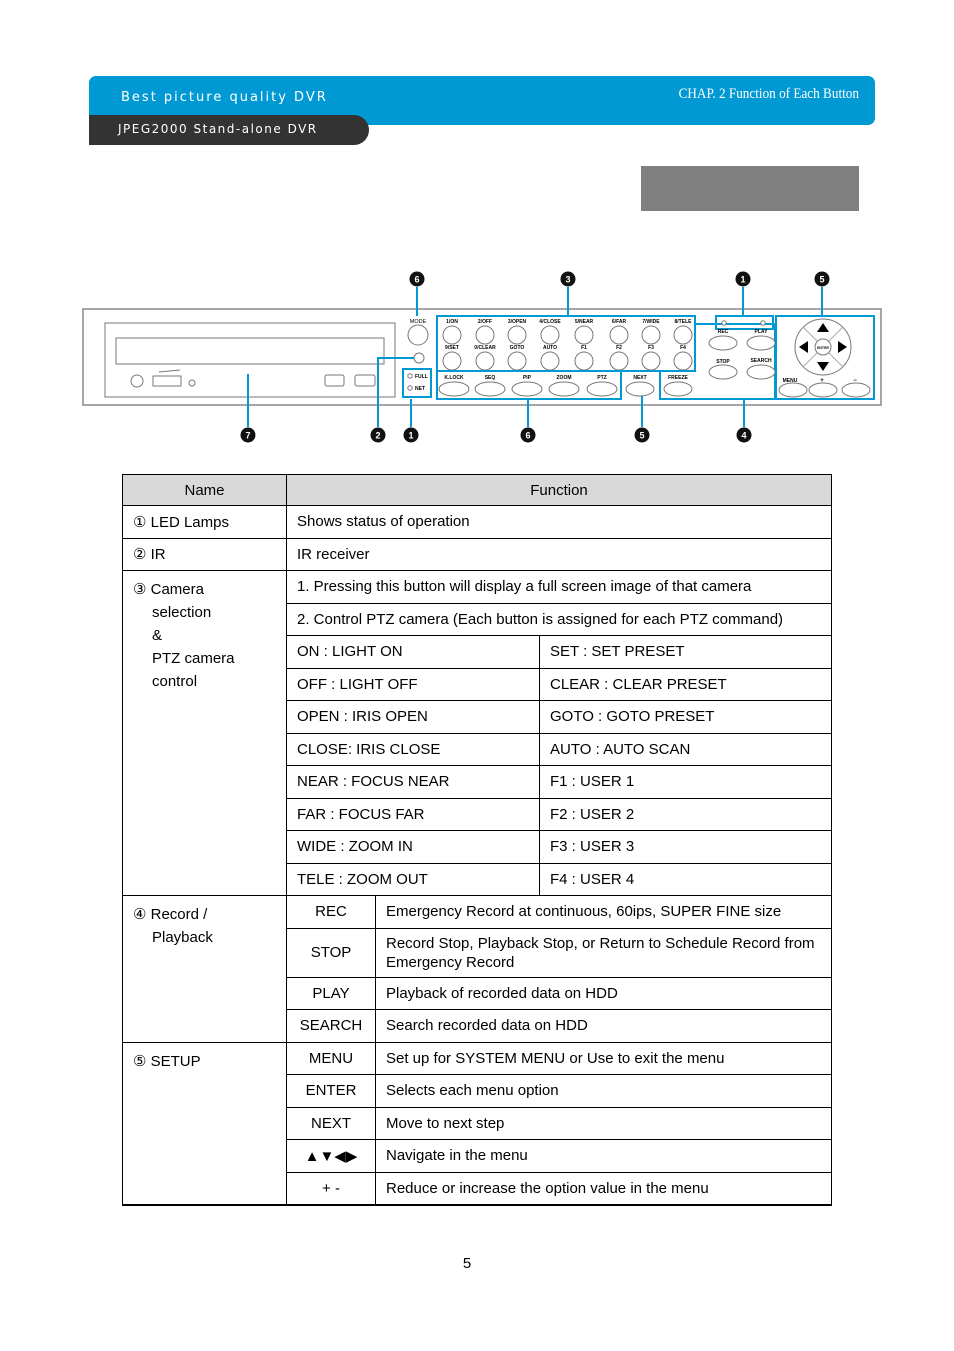 The height and width of the screenshot is (1351, 954). I want to click on callout-7-bottom-label: 7, so click(247, 436).